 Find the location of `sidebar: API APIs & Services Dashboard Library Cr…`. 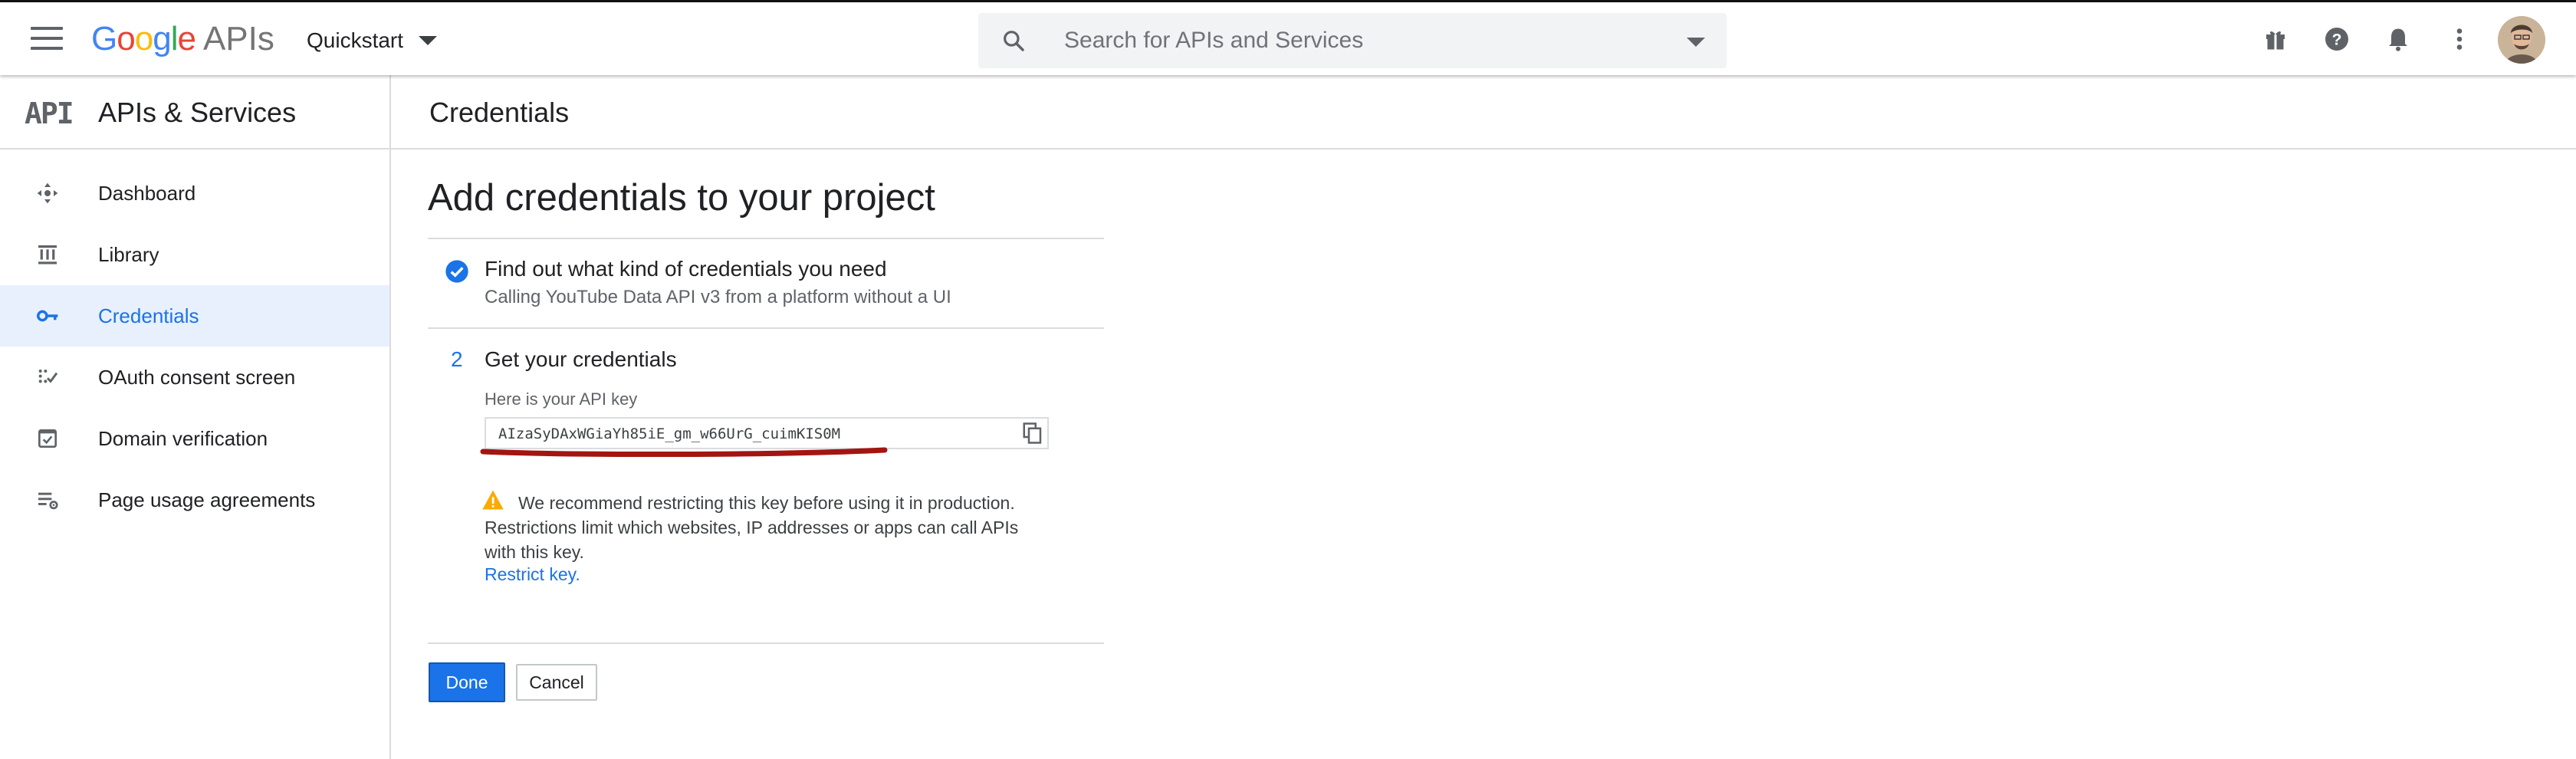

sidebar: API APIs & Services Dashboard Library Cr… is located at coordinates (195, 417).